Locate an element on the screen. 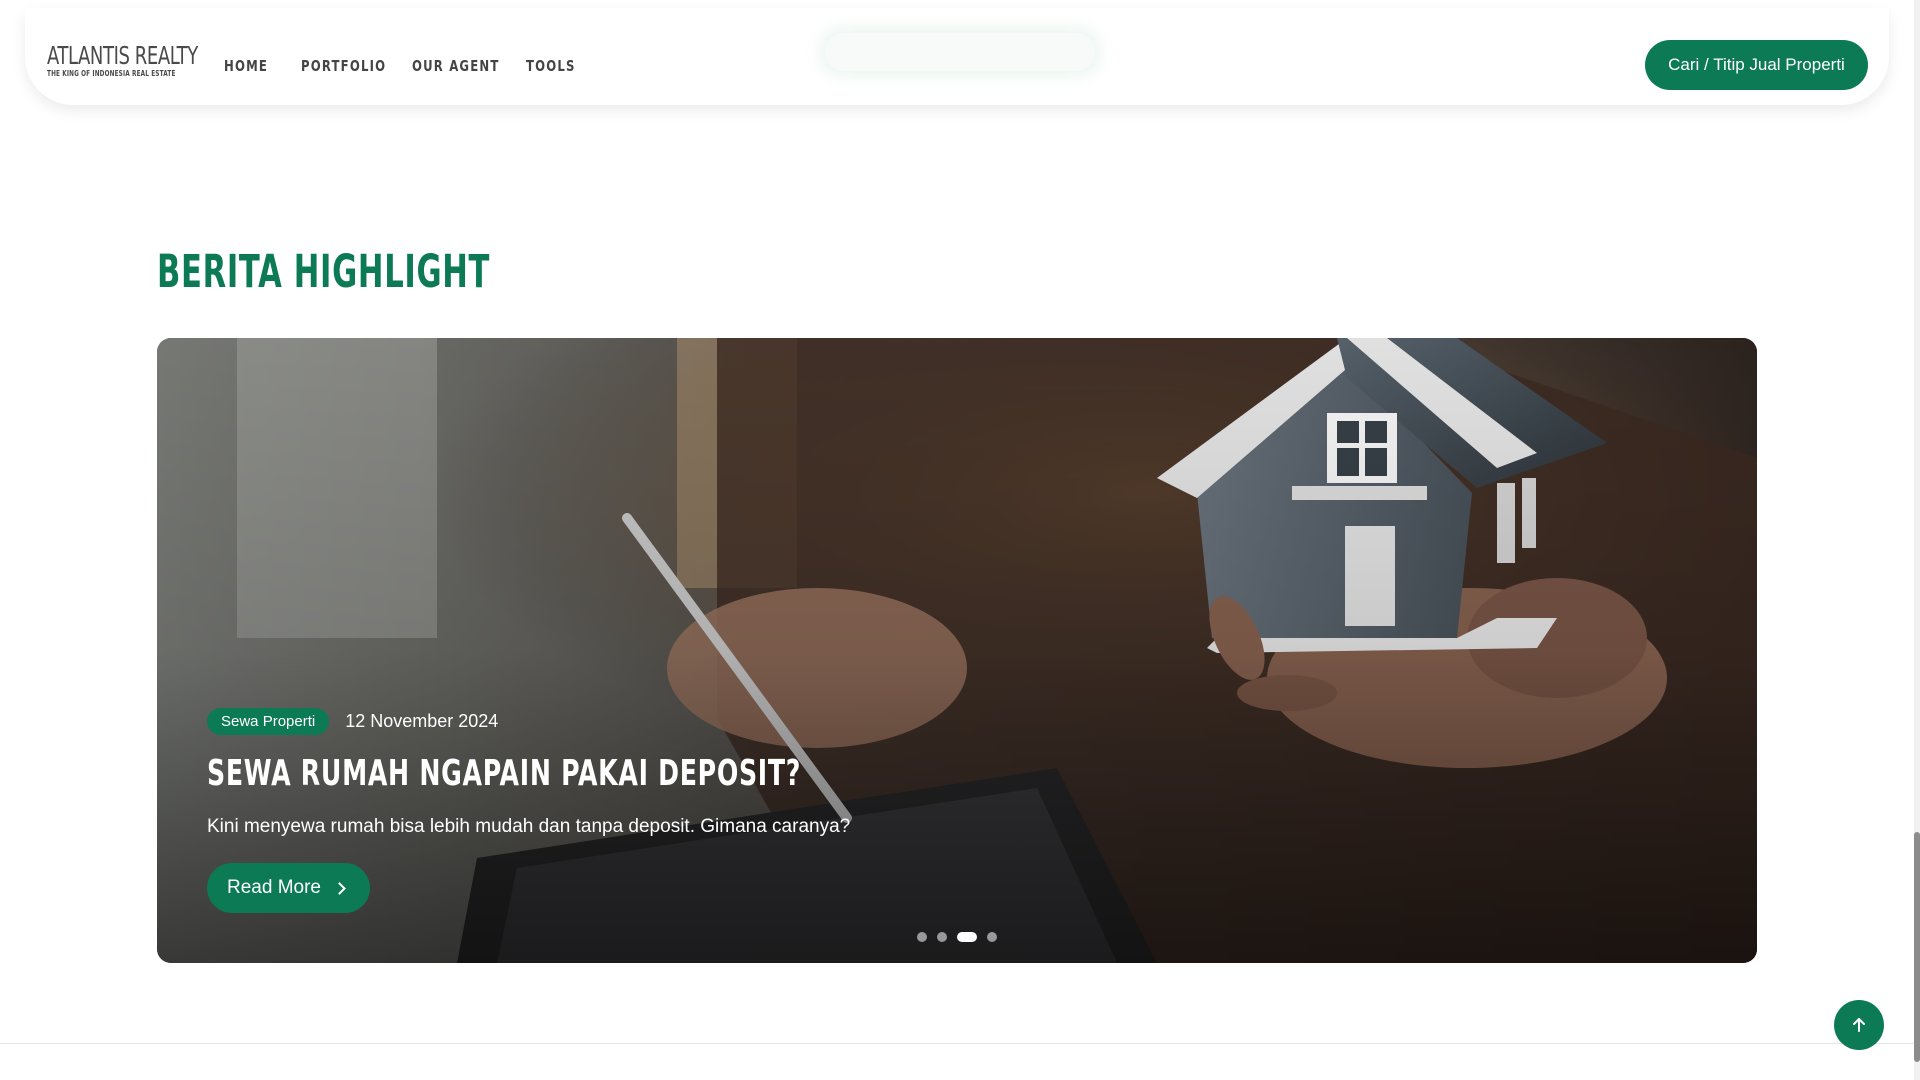 This screenshot has height=1080, width=1920. category-badge: Sewa Properti is located at coordinates (268, 721).